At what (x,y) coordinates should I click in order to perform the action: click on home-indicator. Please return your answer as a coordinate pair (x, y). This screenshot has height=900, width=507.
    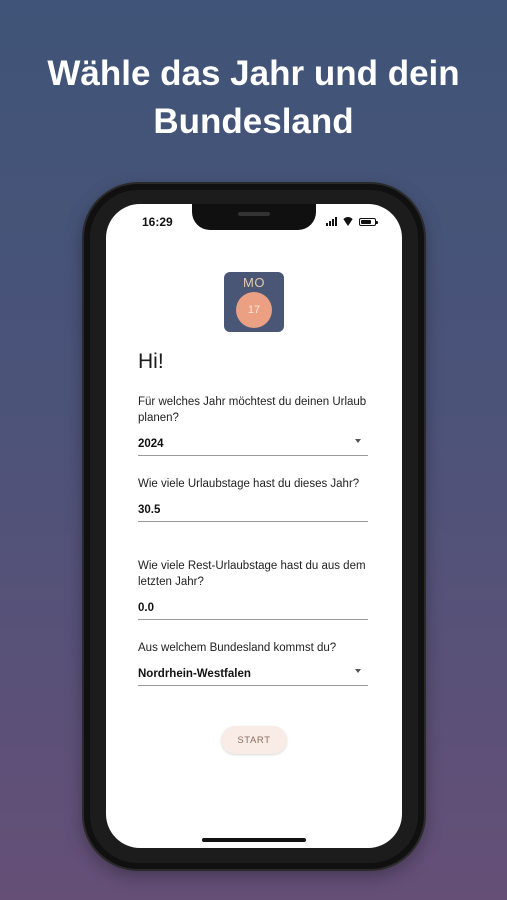
    Looking at the image, I should click on (254, 840).